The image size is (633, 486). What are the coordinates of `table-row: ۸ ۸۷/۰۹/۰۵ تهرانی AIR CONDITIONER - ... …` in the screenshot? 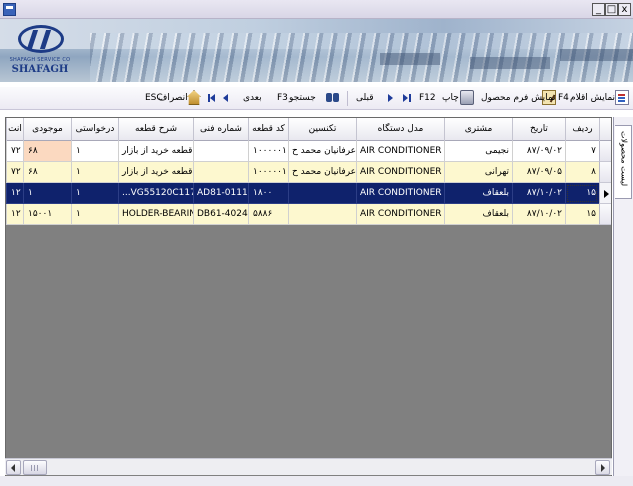 It's located at (308, 172).